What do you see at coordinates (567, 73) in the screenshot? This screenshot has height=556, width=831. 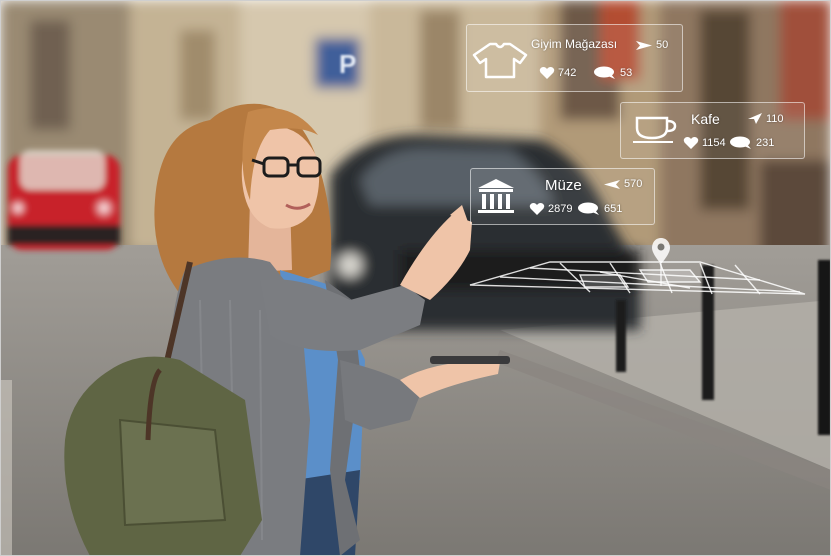 I see `likes-value: 742` at bounding box center [567, 73].